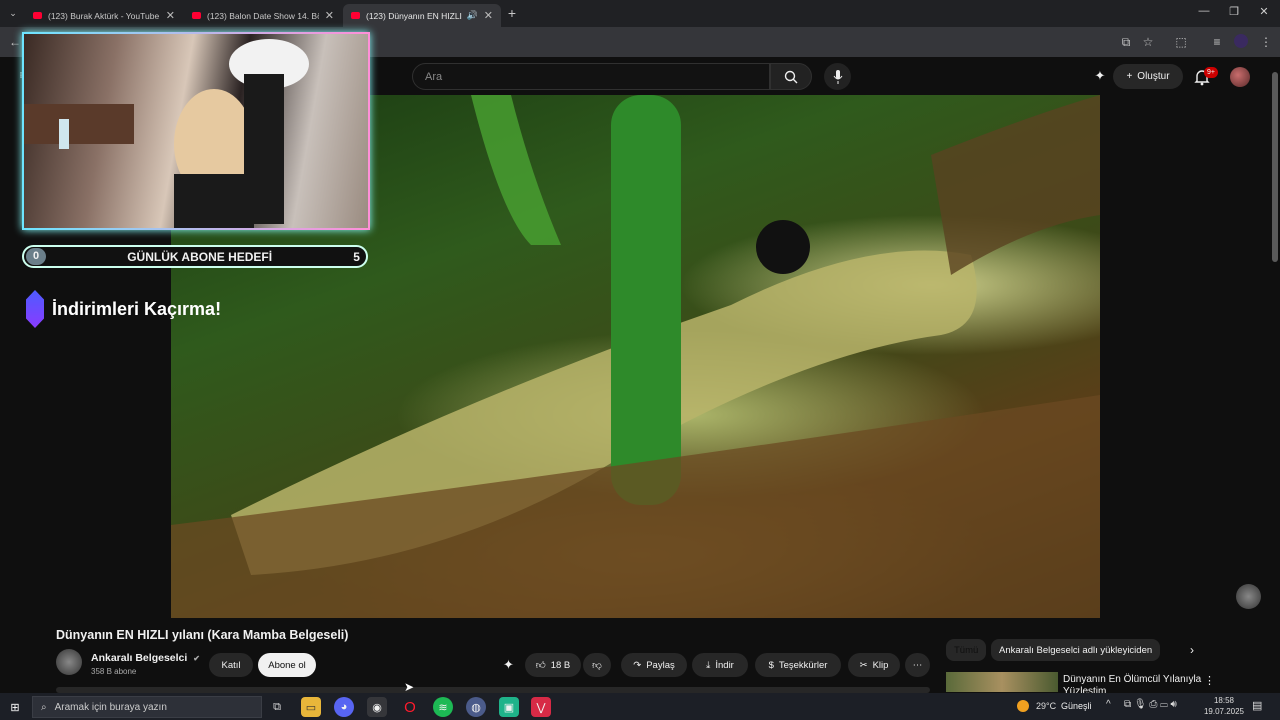 Image resolution: width=1280 pixels, height=720 pixels. I want to click on recommendation-menu-icon: ⋮, so click(1209, 680).